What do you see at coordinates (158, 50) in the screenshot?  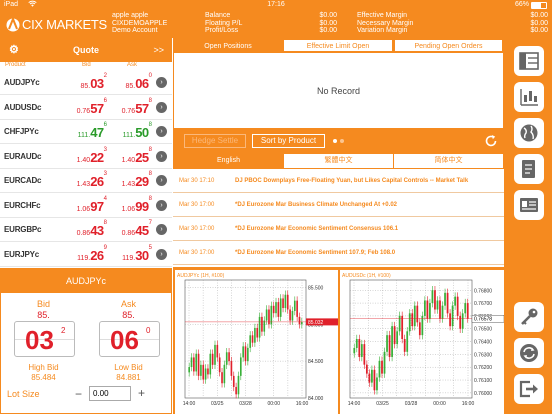 I see `collapse-button: >>` at bounding box center [158, 50].